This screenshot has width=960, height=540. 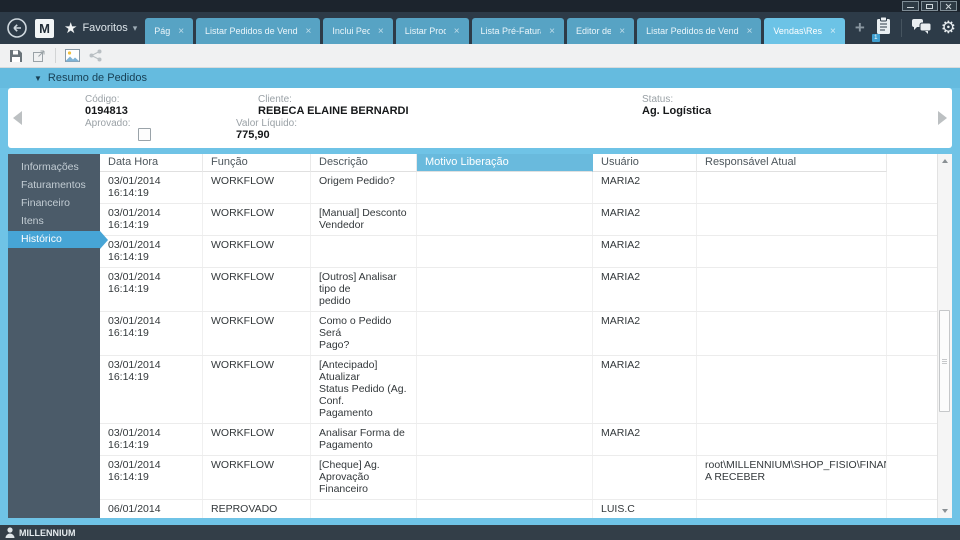 I want to click on image-icon, so click(x=72, y=55).